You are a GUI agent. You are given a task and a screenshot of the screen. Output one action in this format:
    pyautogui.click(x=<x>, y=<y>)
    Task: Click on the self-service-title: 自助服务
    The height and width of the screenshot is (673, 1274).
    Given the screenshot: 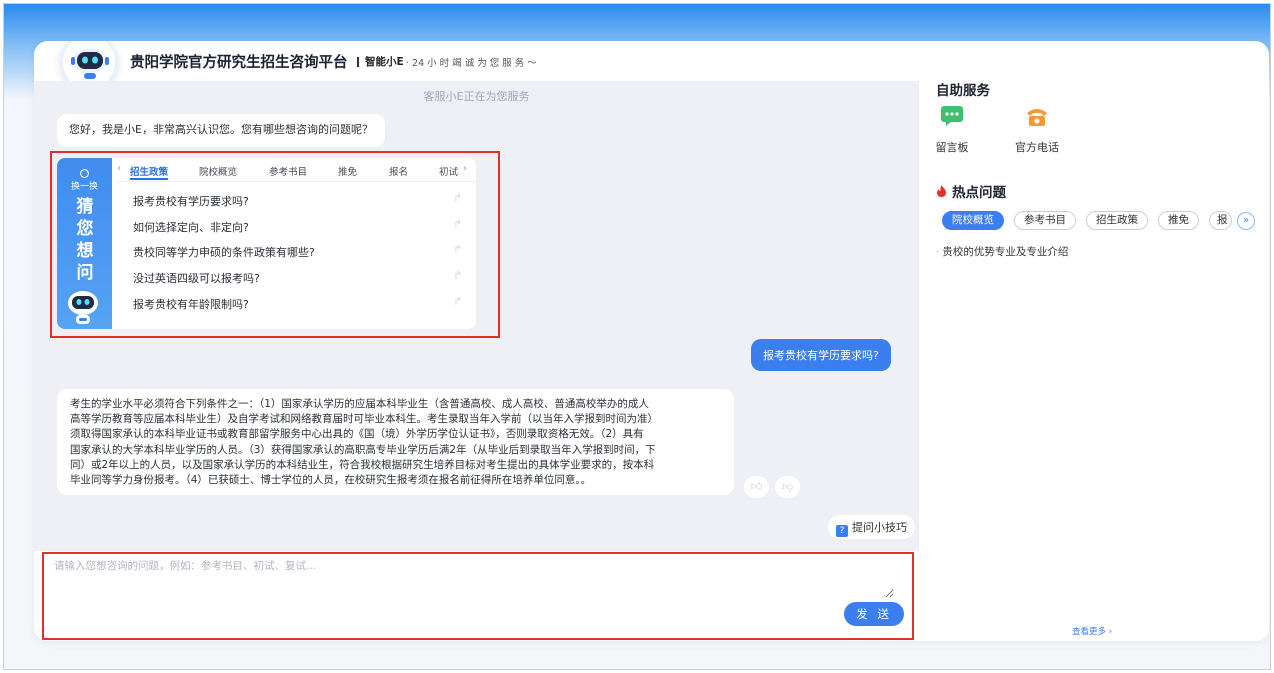 What is the action you would take?
    pyautogui.click(x=963, y=91)
    